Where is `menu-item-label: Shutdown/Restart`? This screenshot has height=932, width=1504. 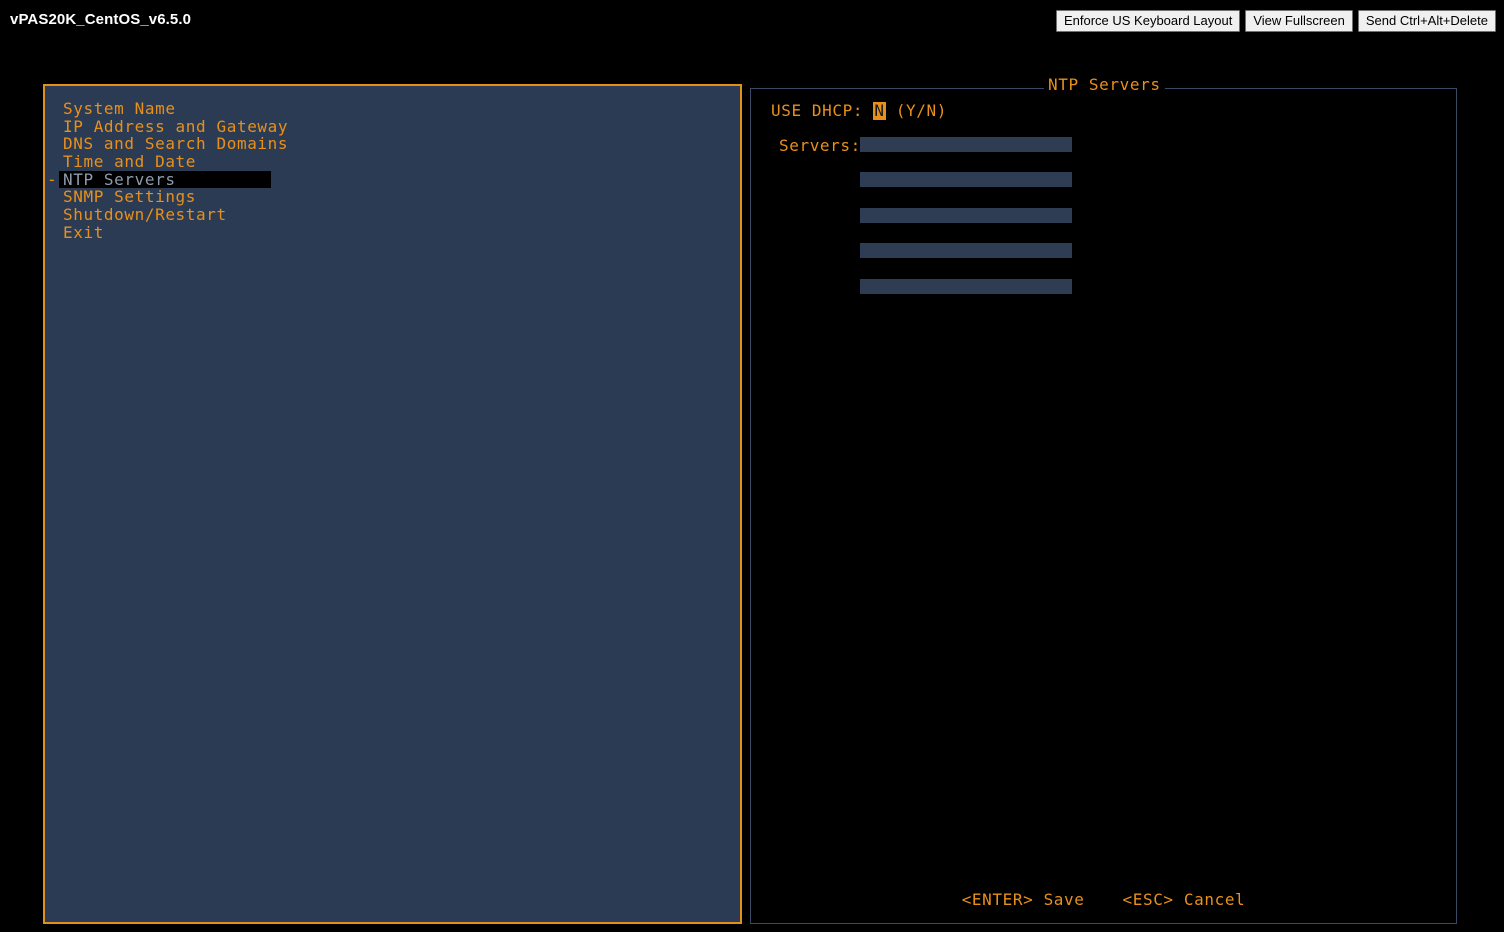
menu-item-label: Shutdown/Restart is located at coordinates (145, 215).